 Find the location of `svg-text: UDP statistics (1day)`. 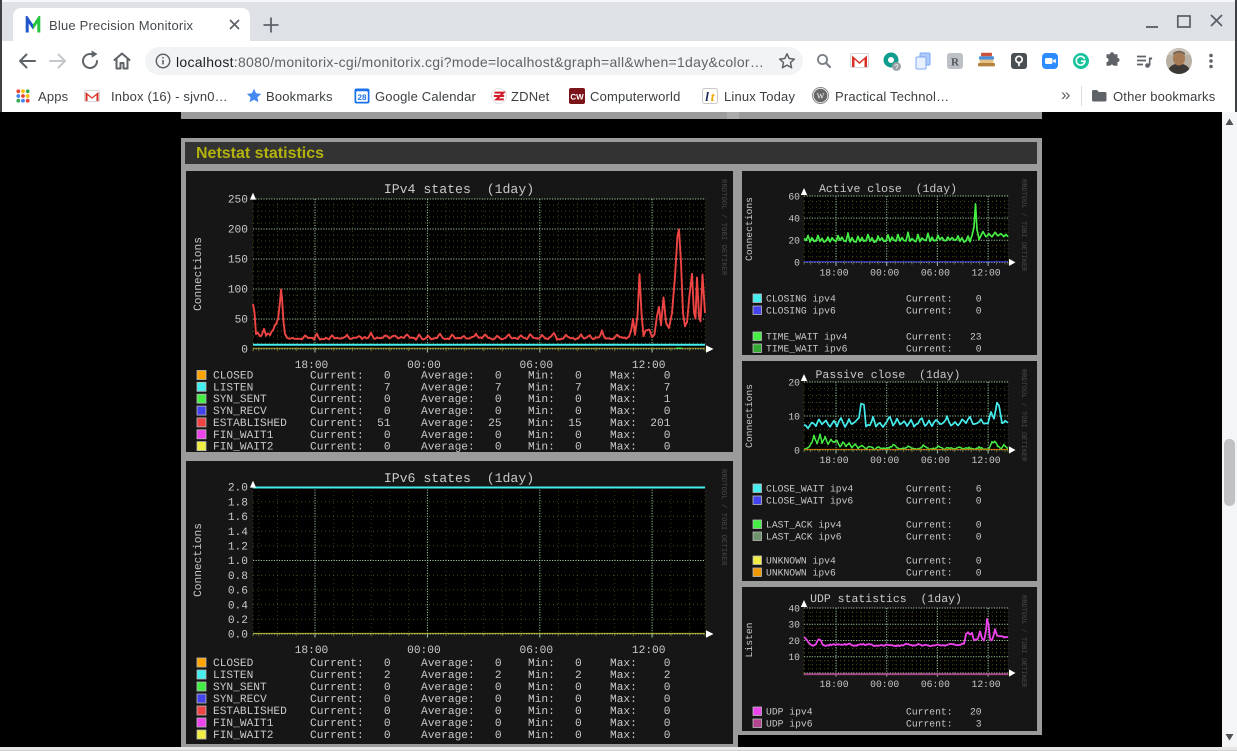

svg-text: UDP statistics (1day) is located at coordinates (886, 599).